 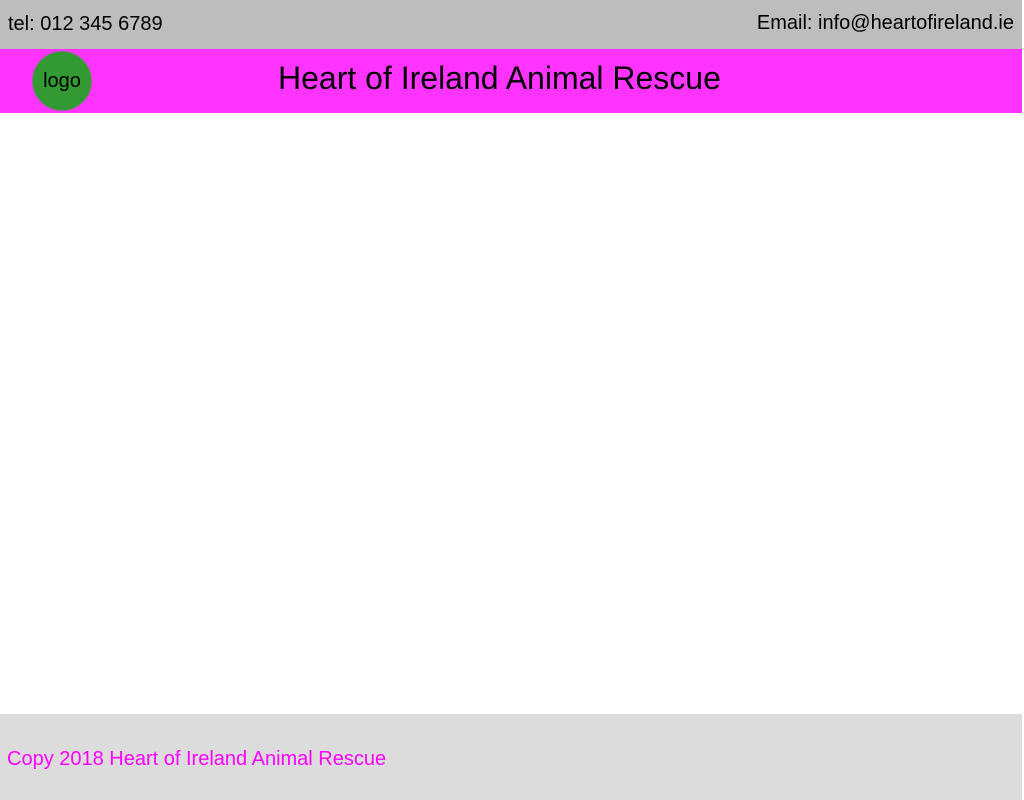 What do you see at coordinates (197, 759) in the screenshot?
I see `copyright-text: Copy 2018 Heart of Ireland Animal Rescue` at bounding box center [197, 759].